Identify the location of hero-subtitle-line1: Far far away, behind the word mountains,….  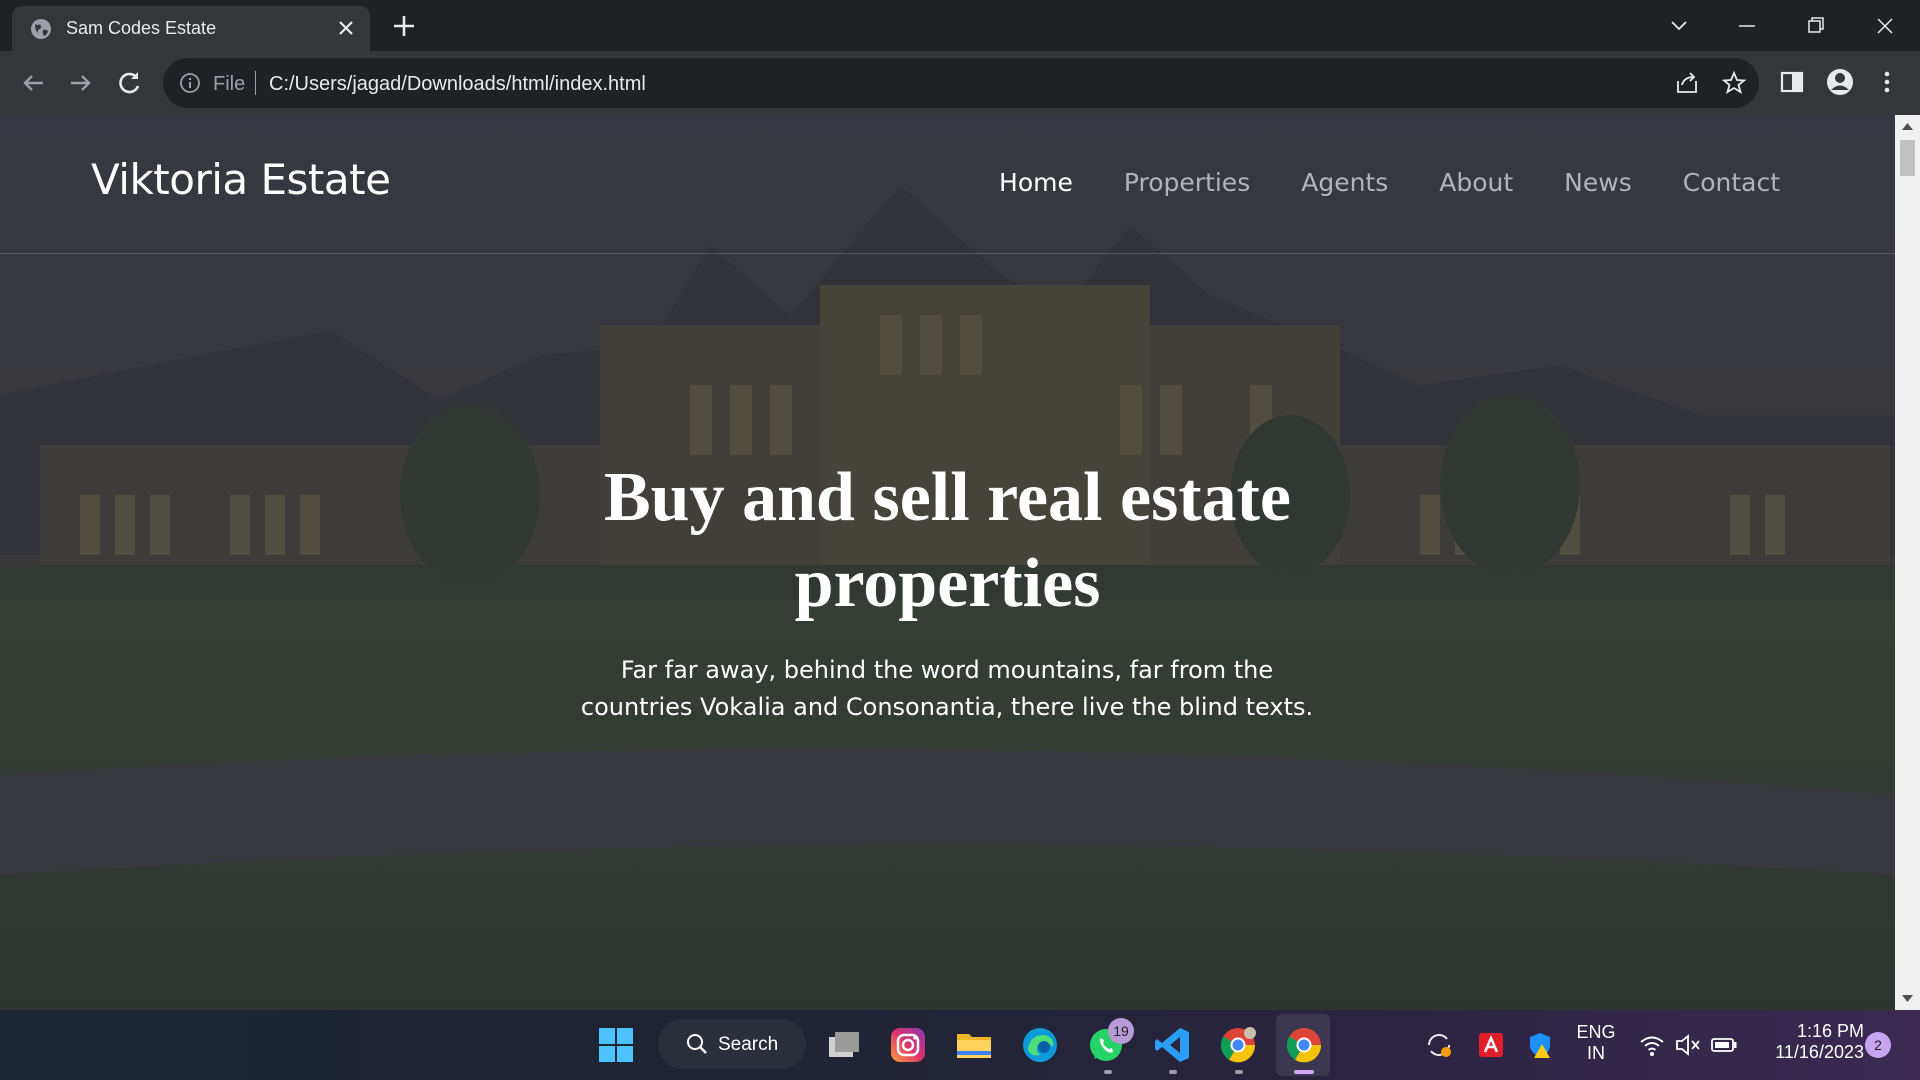
(947, 670).